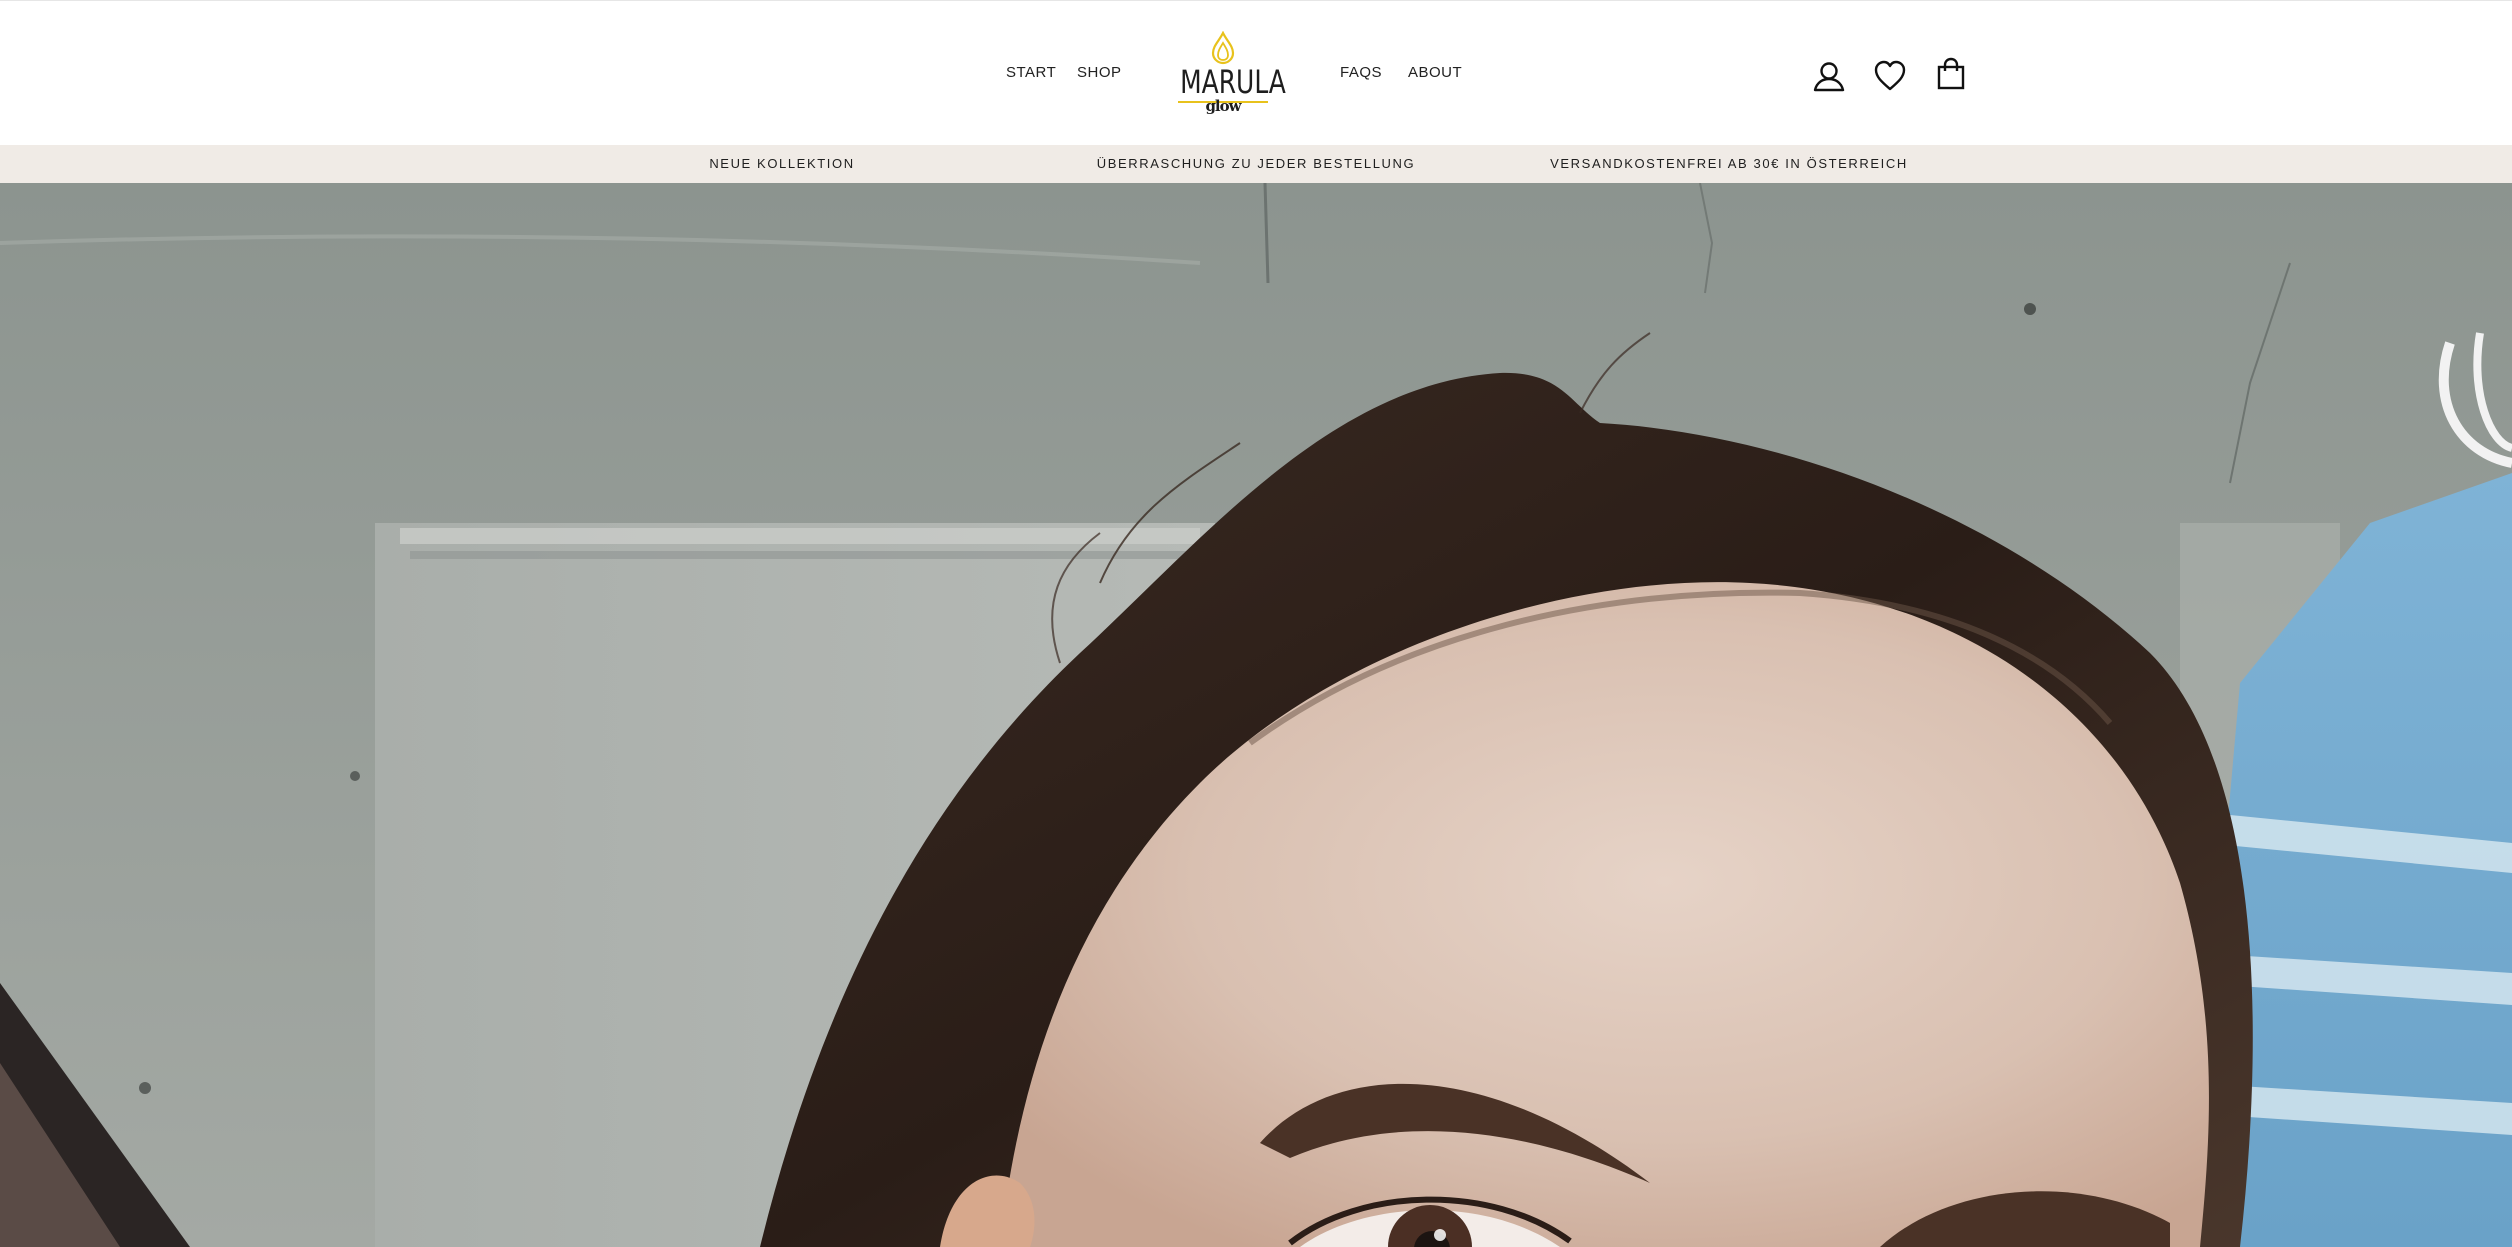 The image size is (2512, 1247). What do you see at coordinates (1729, 163) in the screenshot?
I see `announcement-item: VERSANDKOSTENFREI AB 30€ IN ÖSTERREICH` at bounding box center [1729, 163].